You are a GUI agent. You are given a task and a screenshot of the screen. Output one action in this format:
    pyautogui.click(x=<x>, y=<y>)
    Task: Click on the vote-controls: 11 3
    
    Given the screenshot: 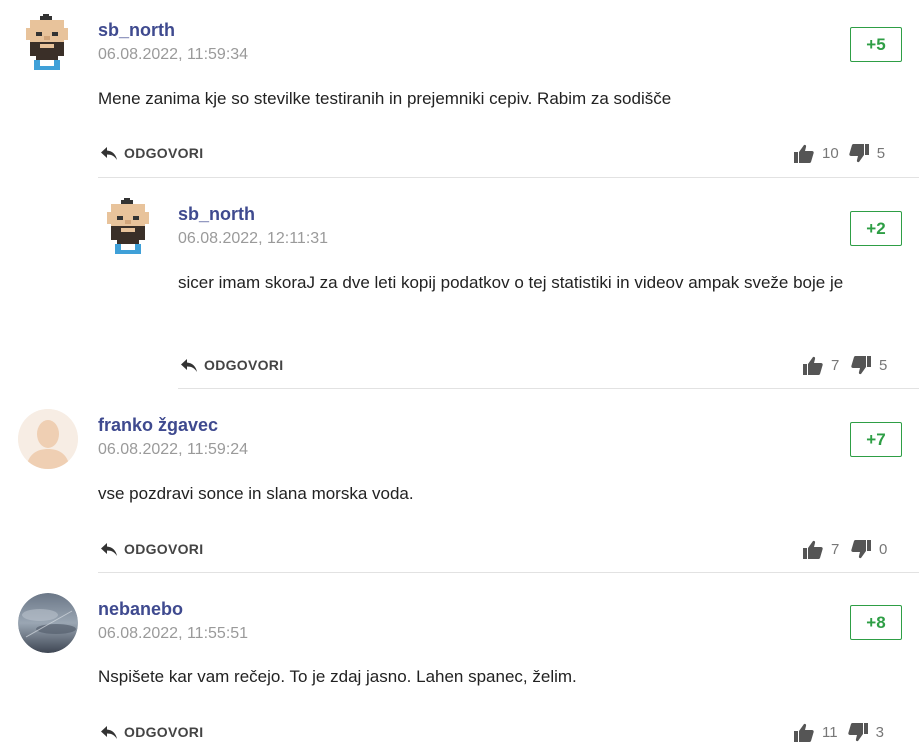 What is the action you would take?
    pyautogui.click(x=840, y=732)
    